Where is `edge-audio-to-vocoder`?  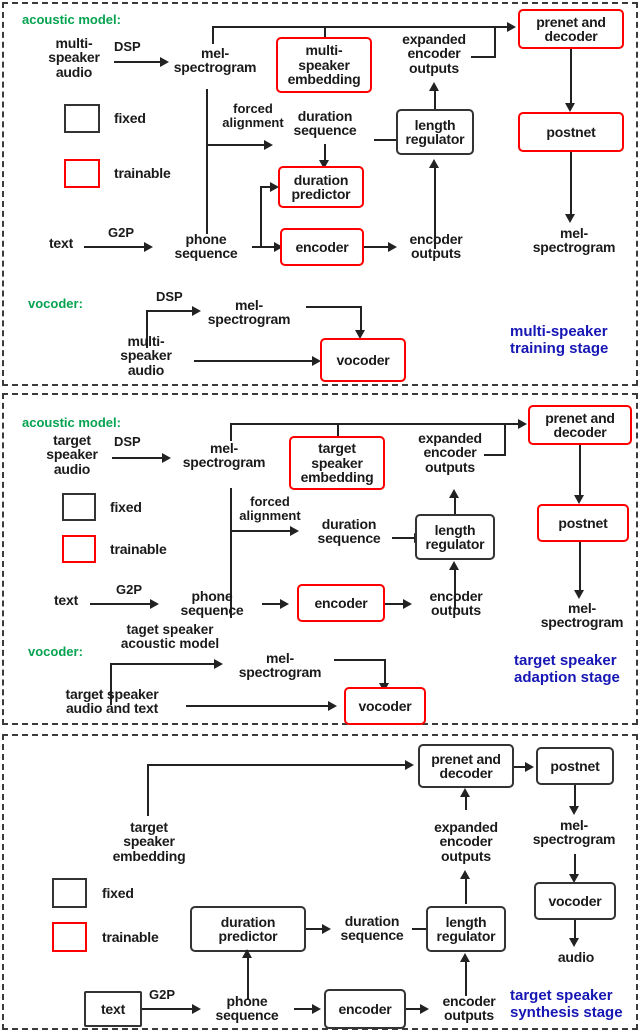 edge-audio-to-vocoder is located at coordinates (254, 361).